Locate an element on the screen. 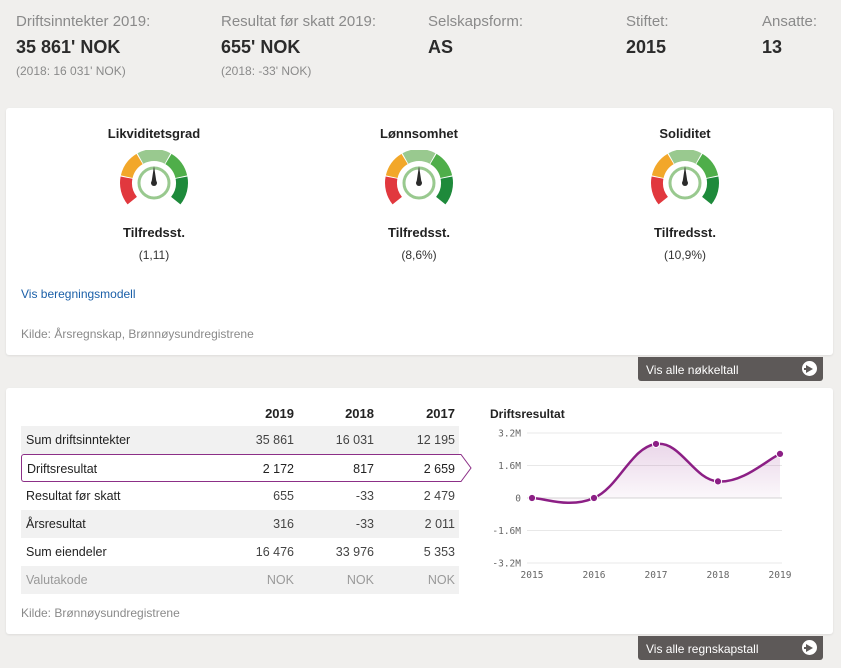  button-label: Vis alle nøkkeltall is located at coordinates (692, 370).